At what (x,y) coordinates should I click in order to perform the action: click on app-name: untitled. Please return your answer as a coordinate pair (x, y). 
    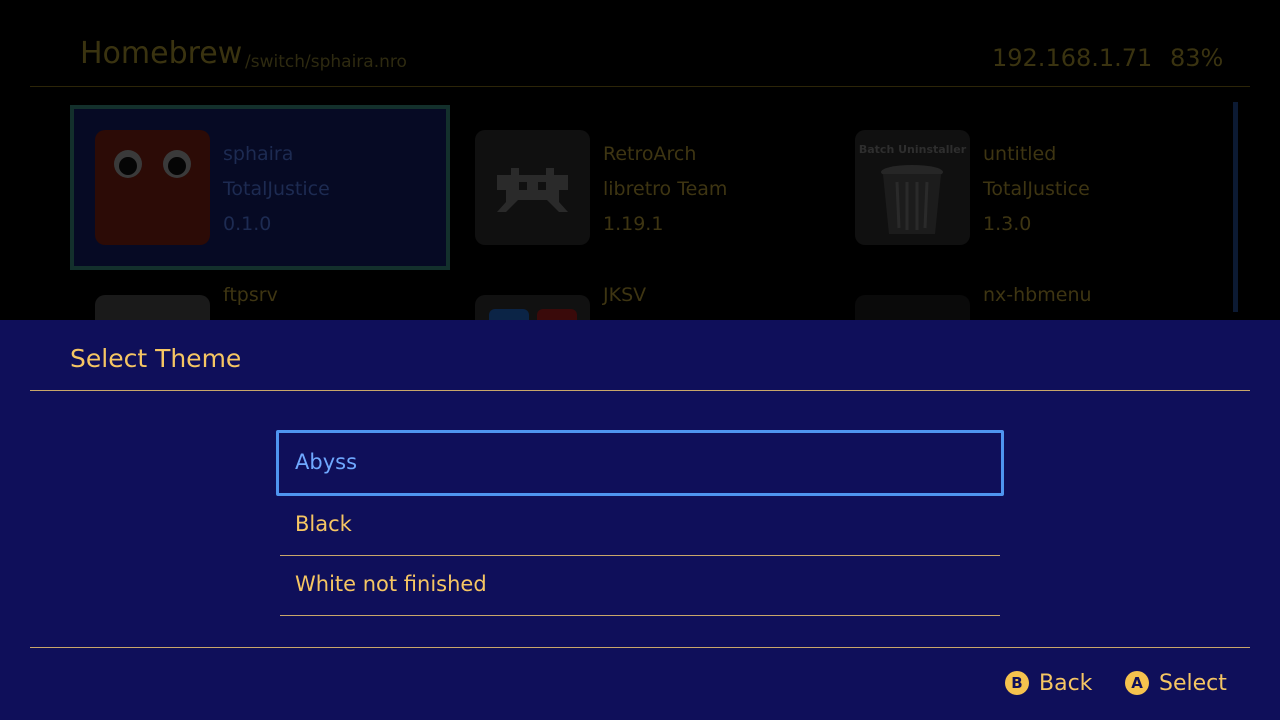
    Looking at the image, I should click on (1020, 154).